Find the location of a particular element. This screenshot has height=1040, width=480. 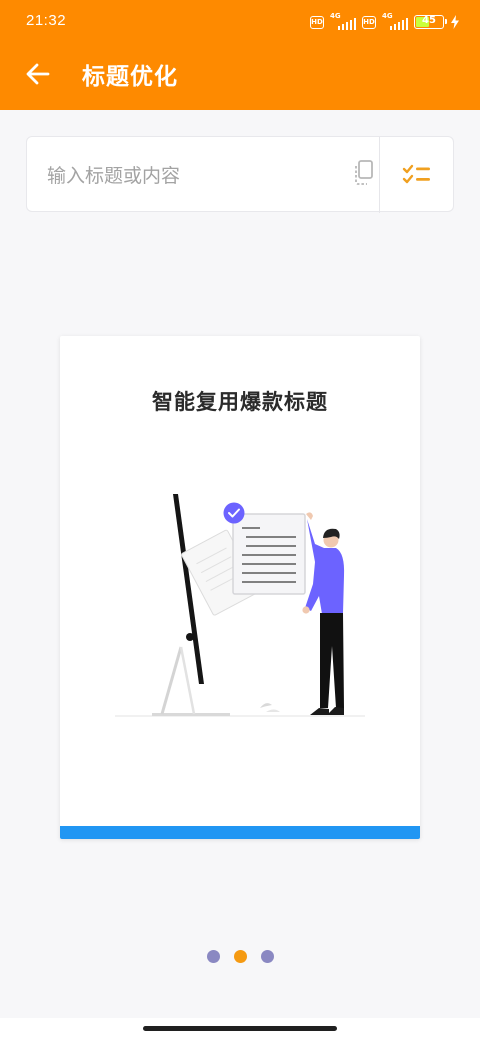

home-indicator is located at coordinates (240, 1028).